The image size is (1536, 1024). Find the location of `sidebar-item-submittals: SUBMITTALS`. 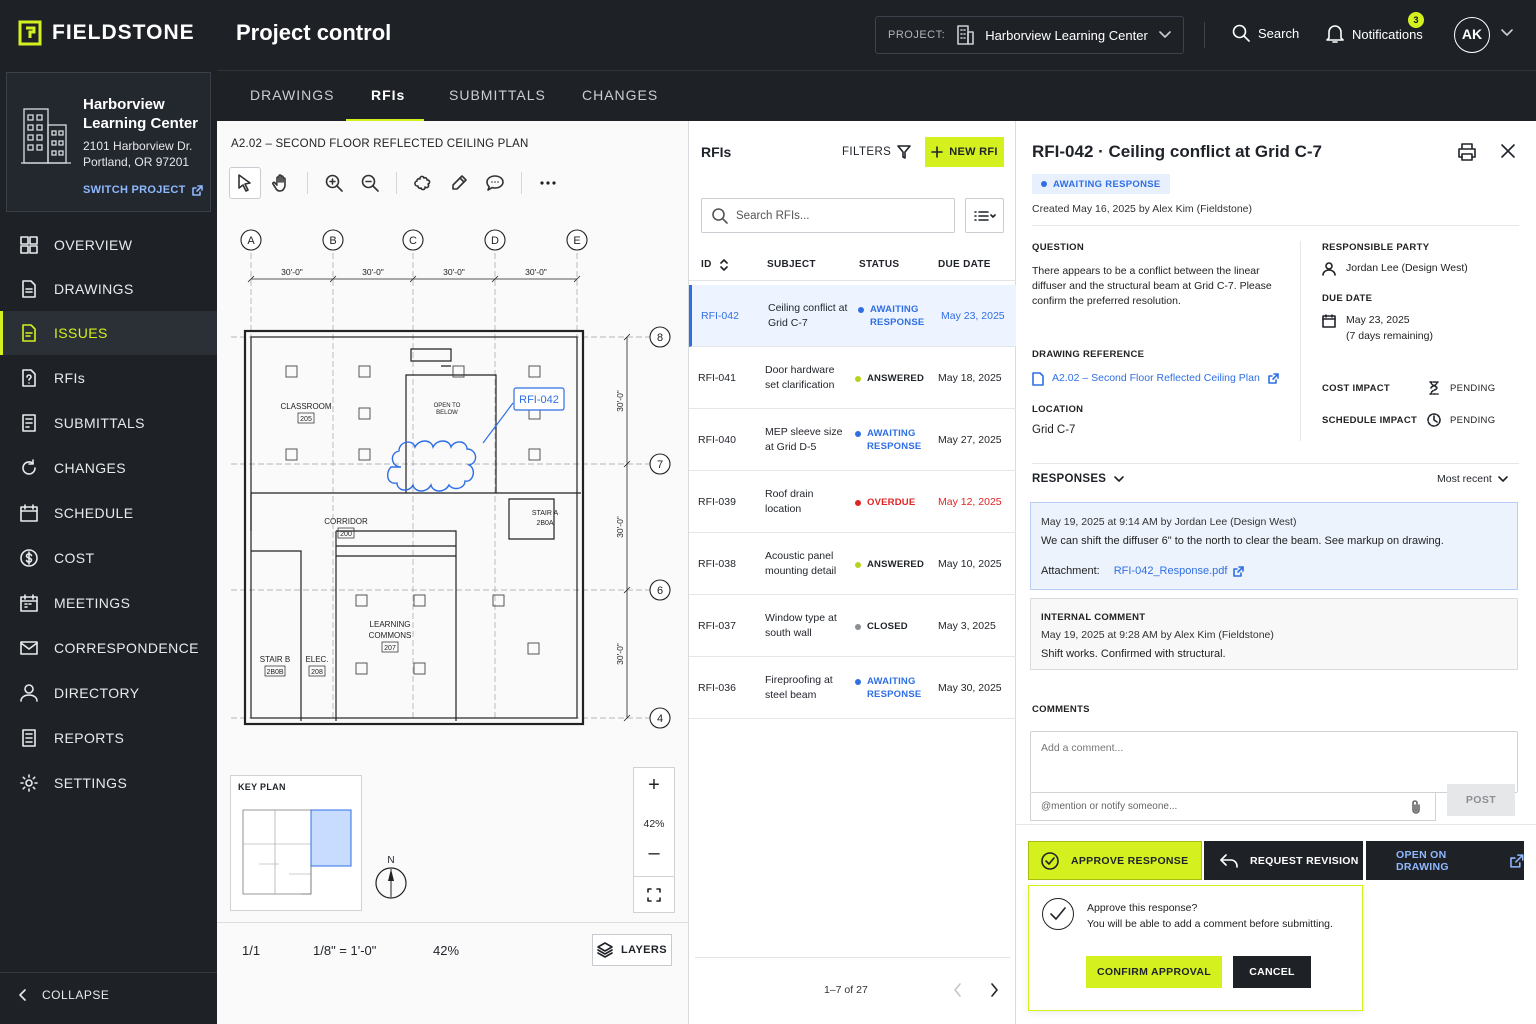

sidebar-item-submittals: SUBMITTALS is located at coordinates (108, 423).